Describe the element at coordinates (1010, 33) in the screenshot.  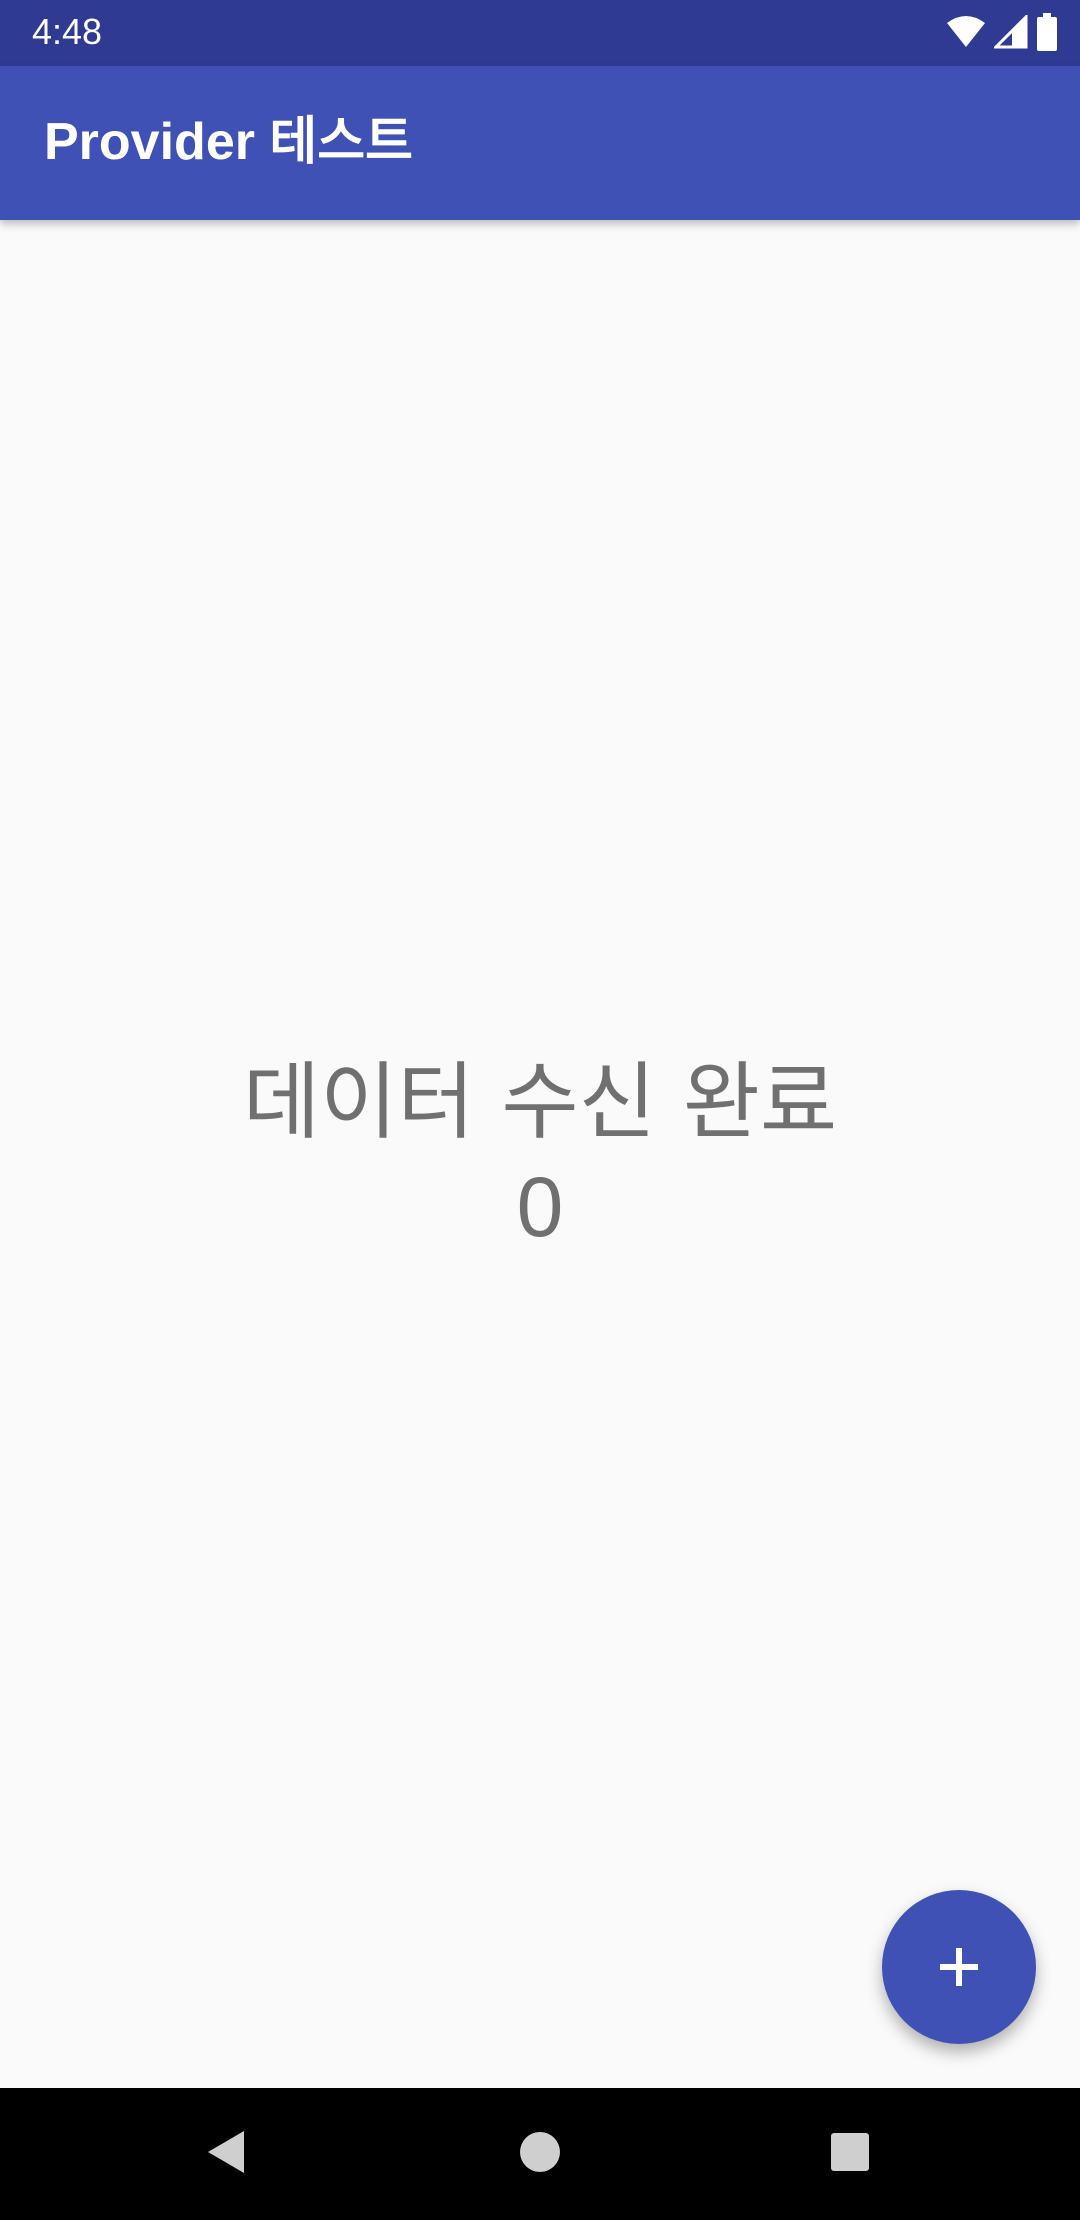
I see `cell-signal-icon` at that location.